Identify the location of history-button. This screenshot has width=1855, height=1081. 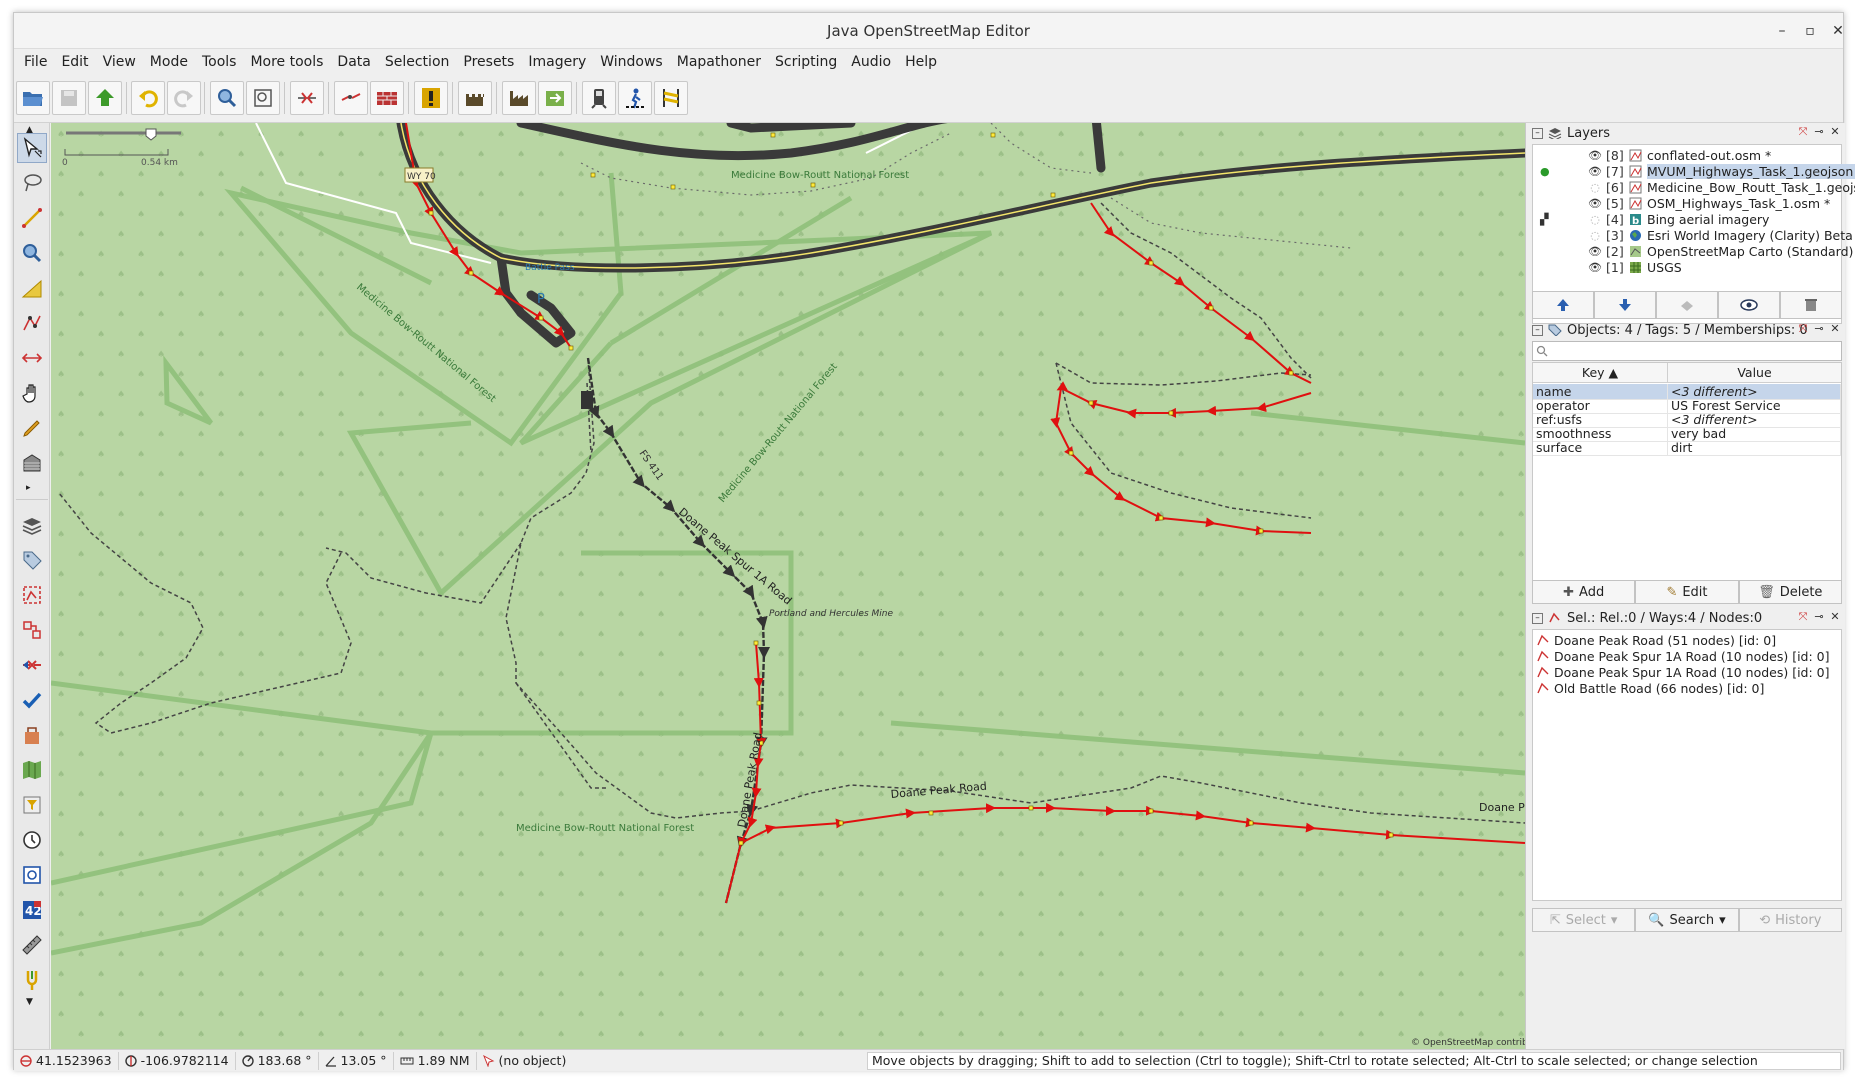
(32, 840).